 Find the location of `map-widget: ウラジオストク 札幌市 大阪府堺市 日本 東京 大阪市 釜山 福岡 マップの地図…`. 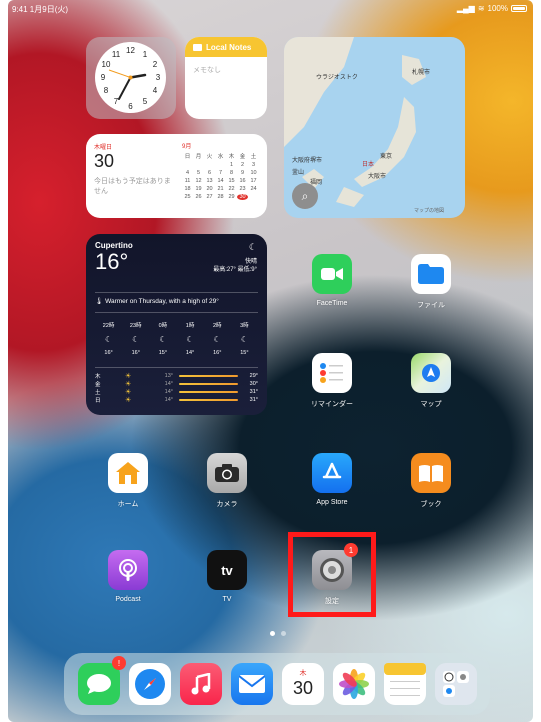

map-widget: ウラジオストク 札幌市 大阪府堺市 日本 東京 大阪市 釜山 福岡 マップの地図… is located at coordinates (374, 127).